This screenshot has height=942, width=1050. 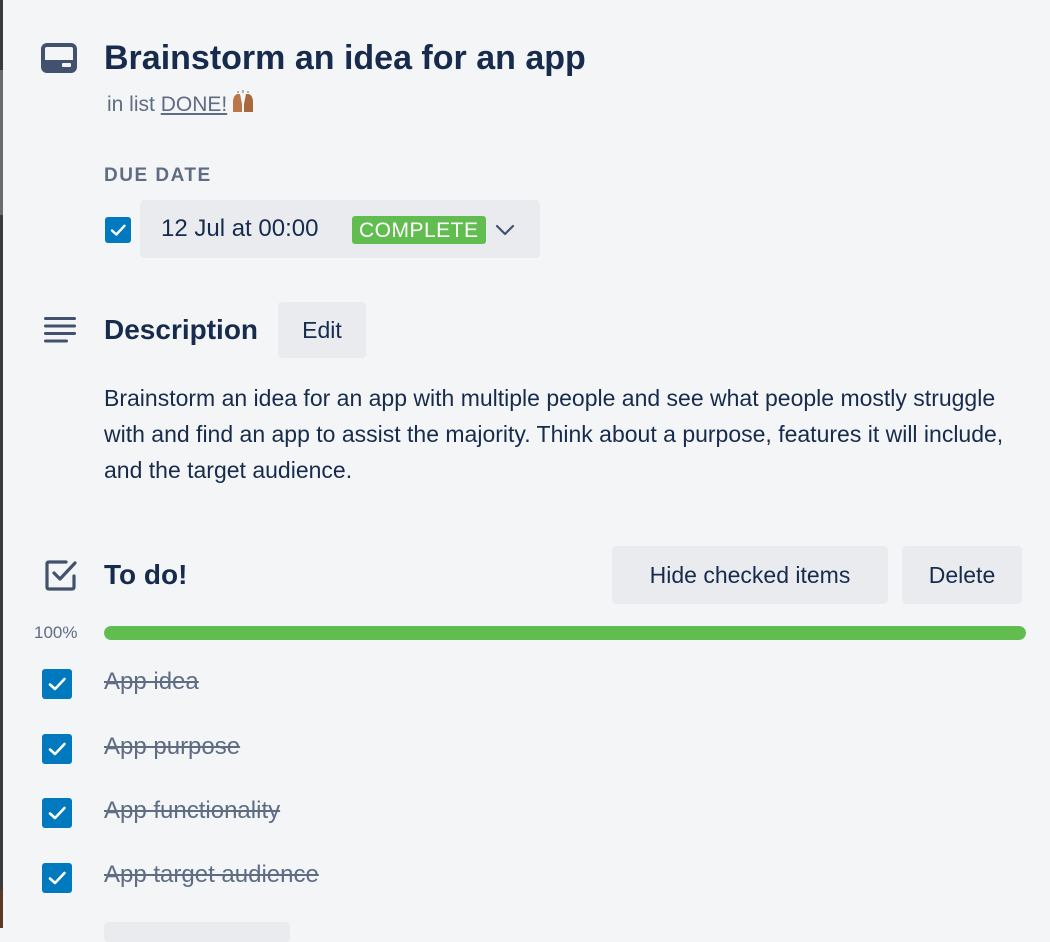 I want to click on checklist-item-label: App purpose, so click(x=172, y=747).